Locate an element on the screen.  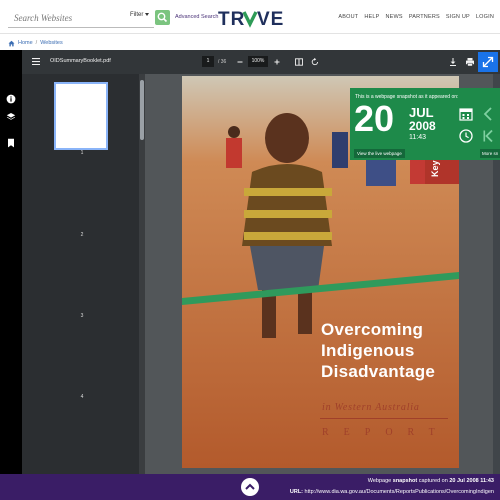
advanced-search-link: Advanced Search is located at coordinates (196, 17).